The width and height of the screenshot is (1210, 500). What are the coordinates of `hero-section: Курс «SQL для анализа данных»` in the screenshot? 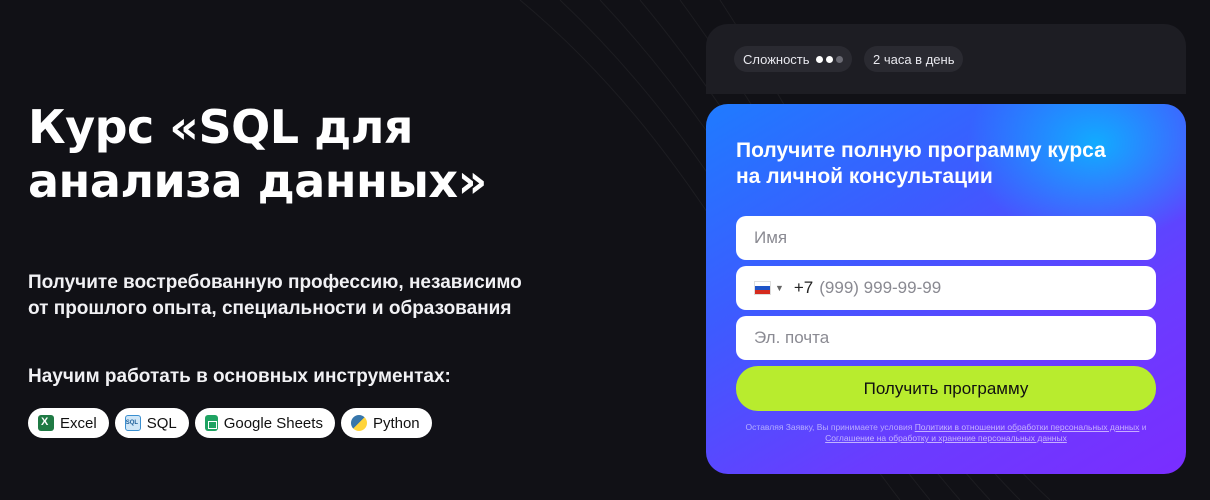 It's located at (338, 154).